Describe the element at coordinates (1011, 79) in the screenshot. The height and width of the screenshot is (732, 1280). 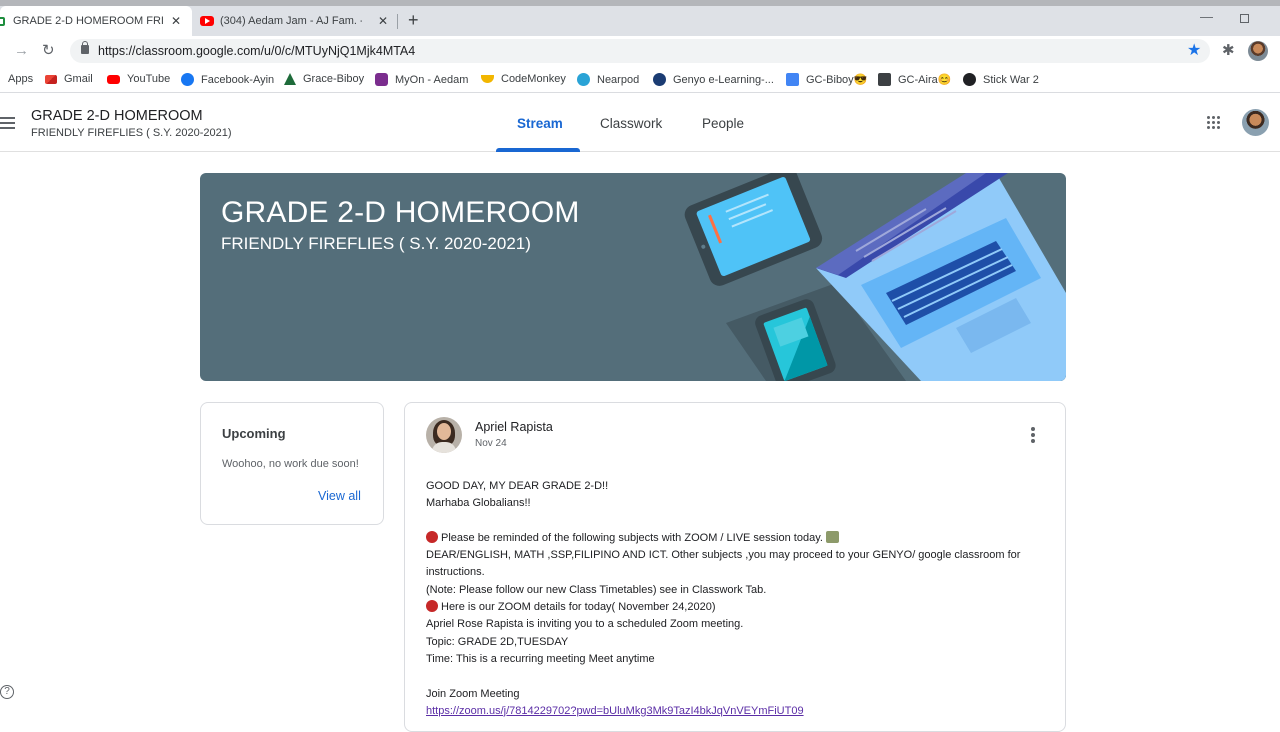
I see `bookmark-label: Stick War 2` at that location.